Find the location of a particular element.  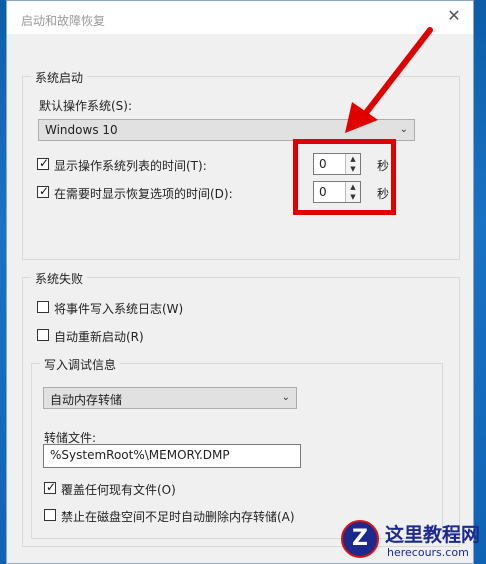

annotation-arrow-icon is located at coordinates (389, 80).